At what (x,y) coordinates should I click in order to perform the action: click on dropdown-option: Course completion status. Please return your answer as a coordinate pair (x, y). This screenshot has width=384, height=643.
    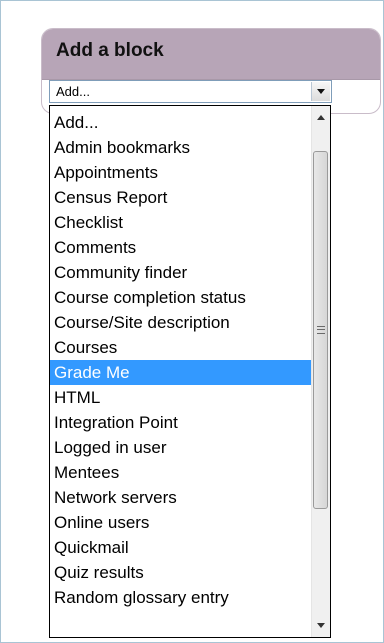
    Looking at the image, I should click on (181, 297).